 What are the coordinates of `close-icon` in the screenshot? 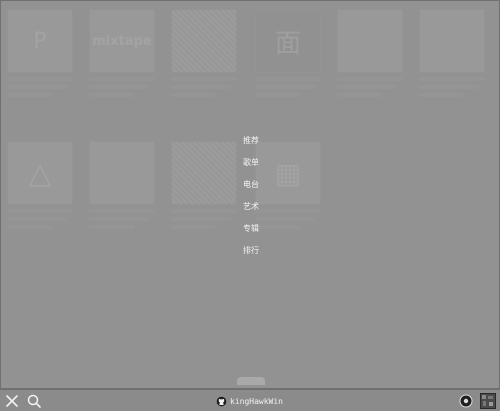 It's located at (12, 401).